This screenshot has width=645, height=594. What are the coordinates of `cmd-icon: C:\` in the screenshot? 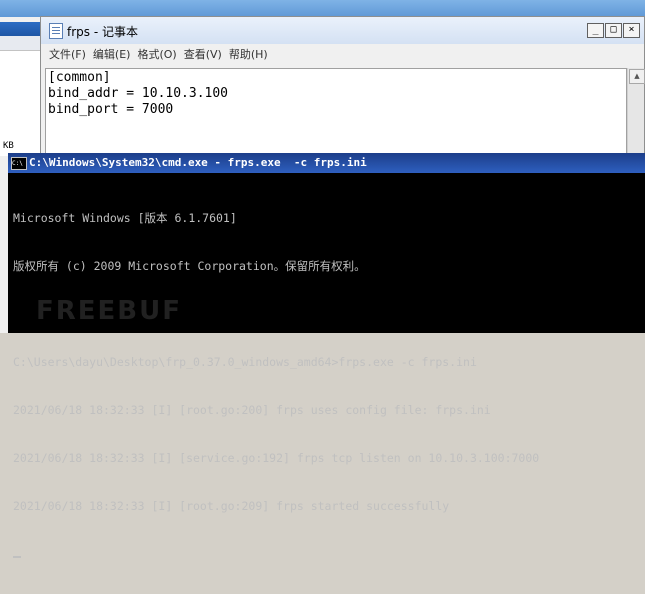 It's located at (19, 163).